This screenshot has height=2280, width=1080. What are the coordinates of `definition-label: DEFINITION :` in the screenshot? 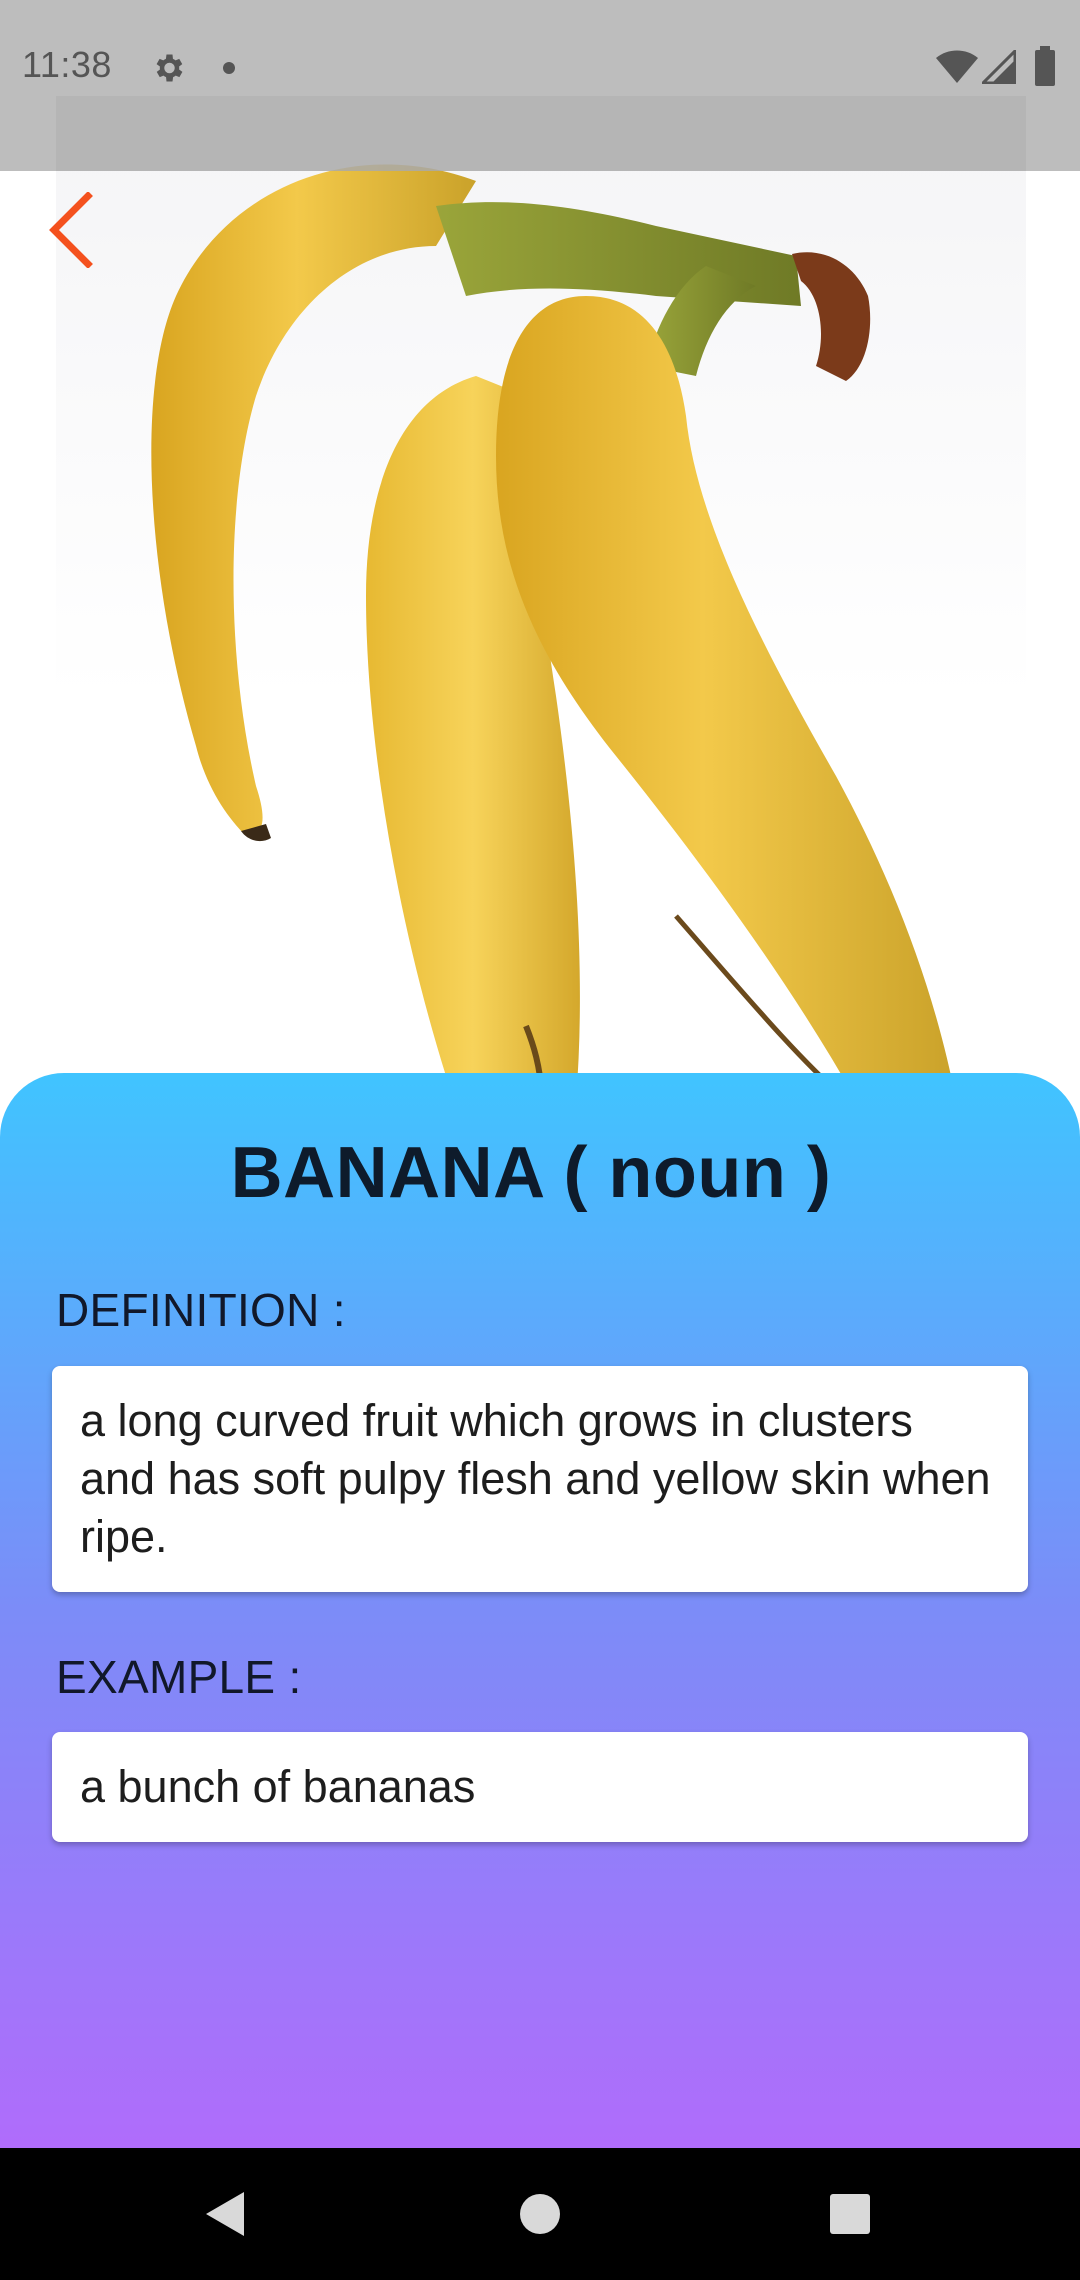 It's located at (201, 1310).